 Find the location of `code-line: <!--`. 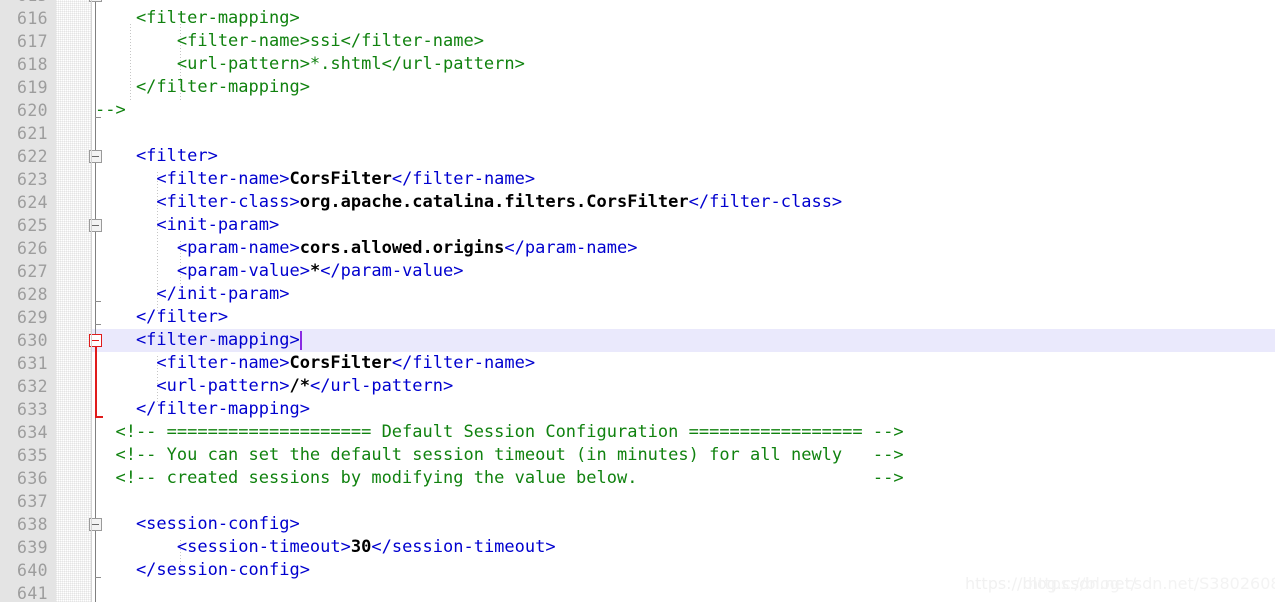

code-line: <!-- is located at coordinates (683, 3).